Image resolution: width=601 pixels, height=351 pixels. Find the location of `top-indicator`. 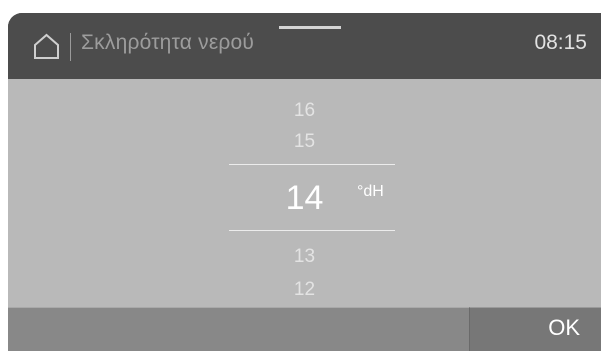

top-indicator is located at coordinates (310, 27).